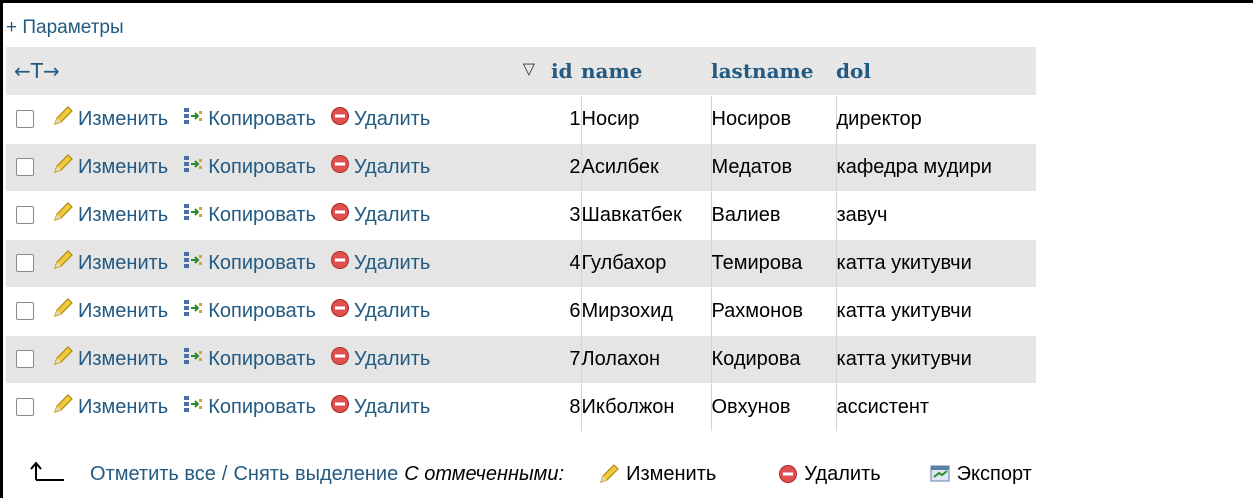 This screenshot has height=498, width=1253. I want to click on cell-dol: ассистент, so click(935, 406).